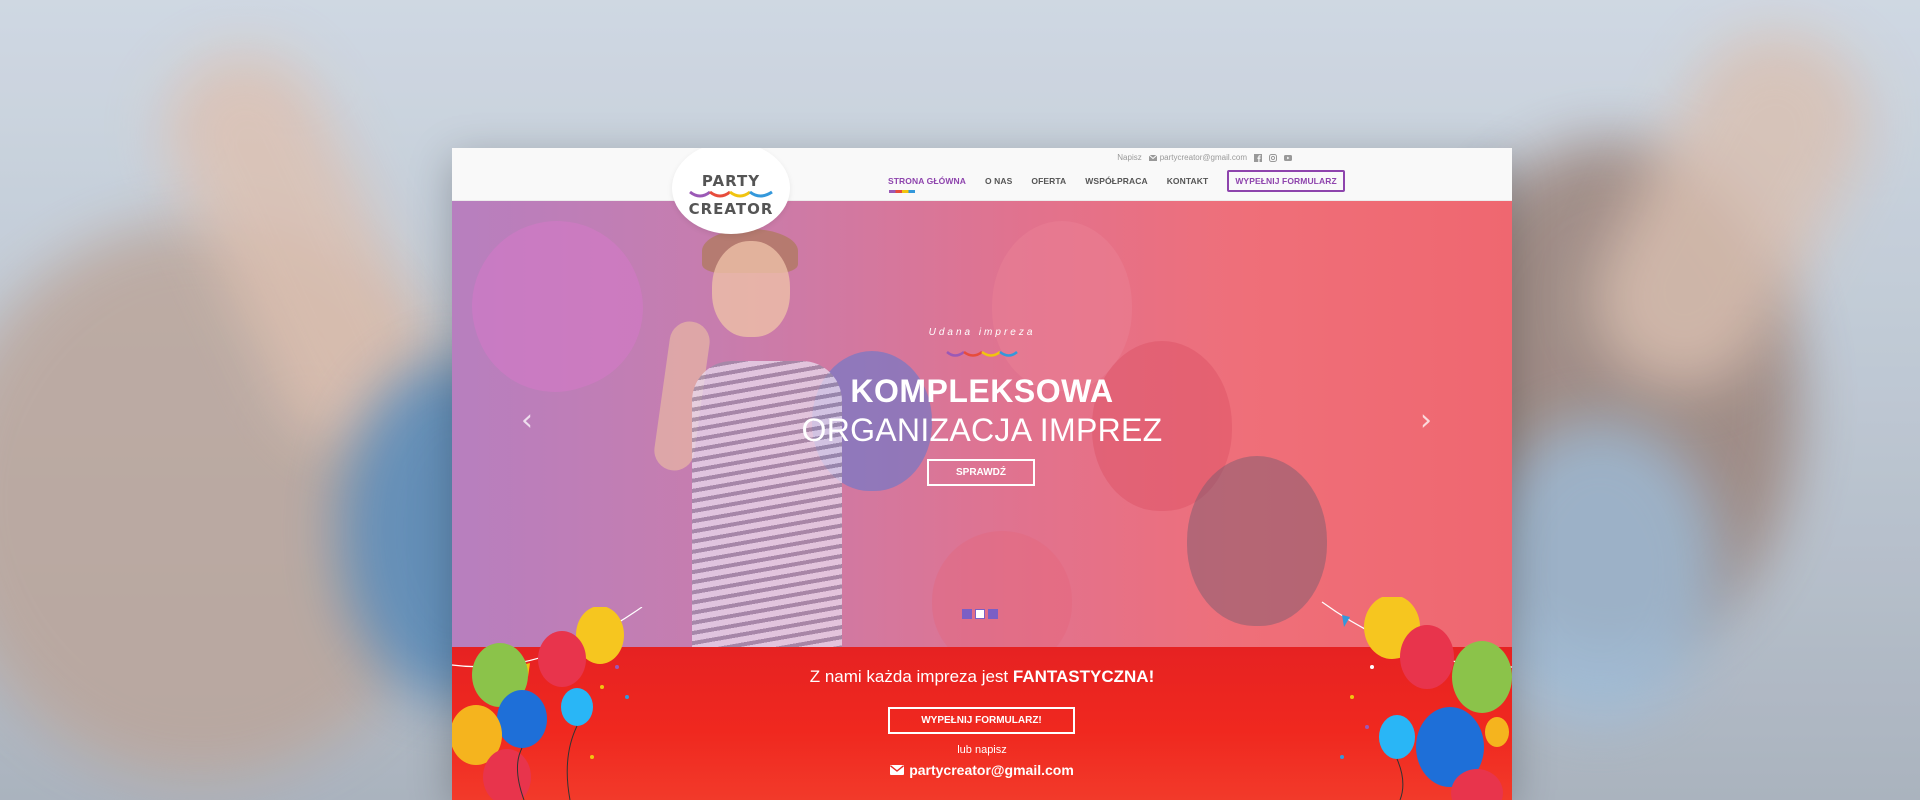 Image resolution: width=1920 pixels, height=800 pixels. What do you see at coordinates (982, 391) in the screenshot?
I see `hero-title-bold: KOMPLEKSOWA` at bounding box center [982, 391].